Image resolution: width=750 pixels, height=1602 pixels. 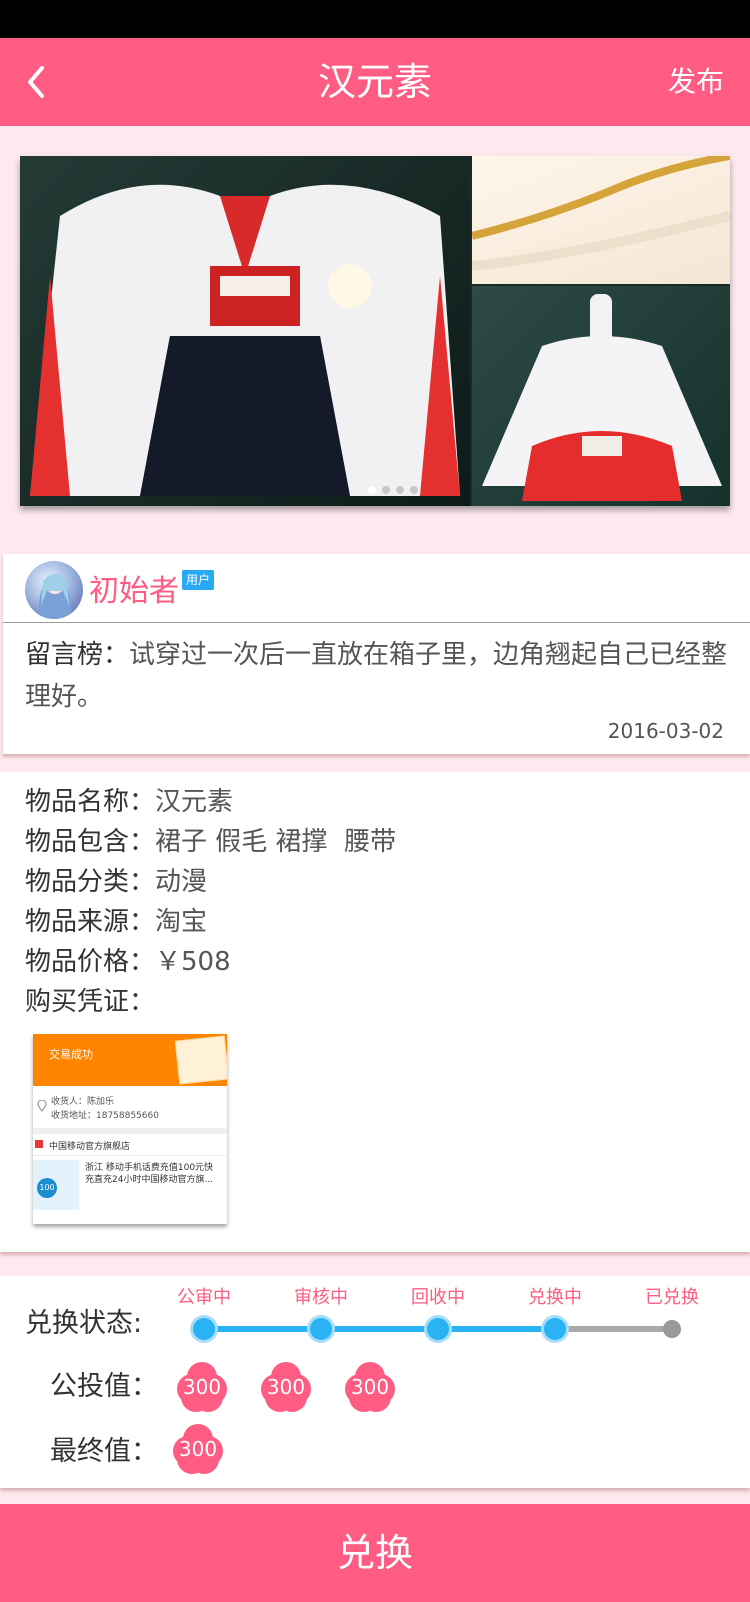 What do you see at coordinates (438, 1297) in the screenshot?
I see `stage-label: 回收中` at bounding box center [438, 1297].